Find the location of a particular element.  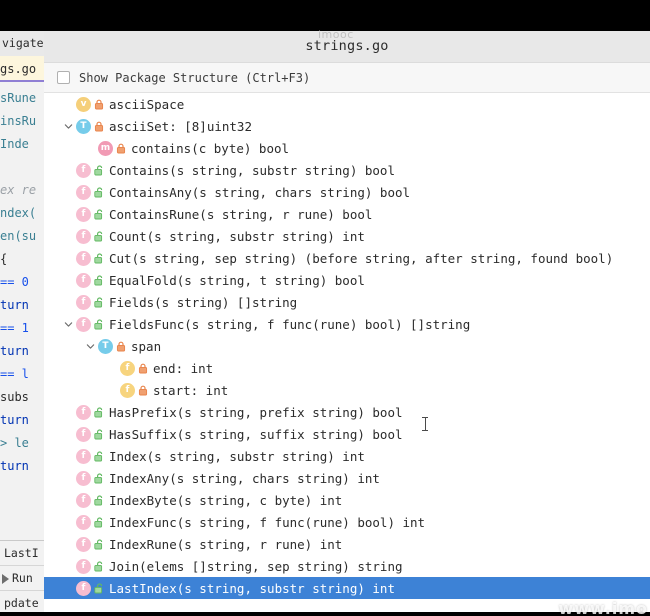

code-line: > le is located at coordinates (14, 443).